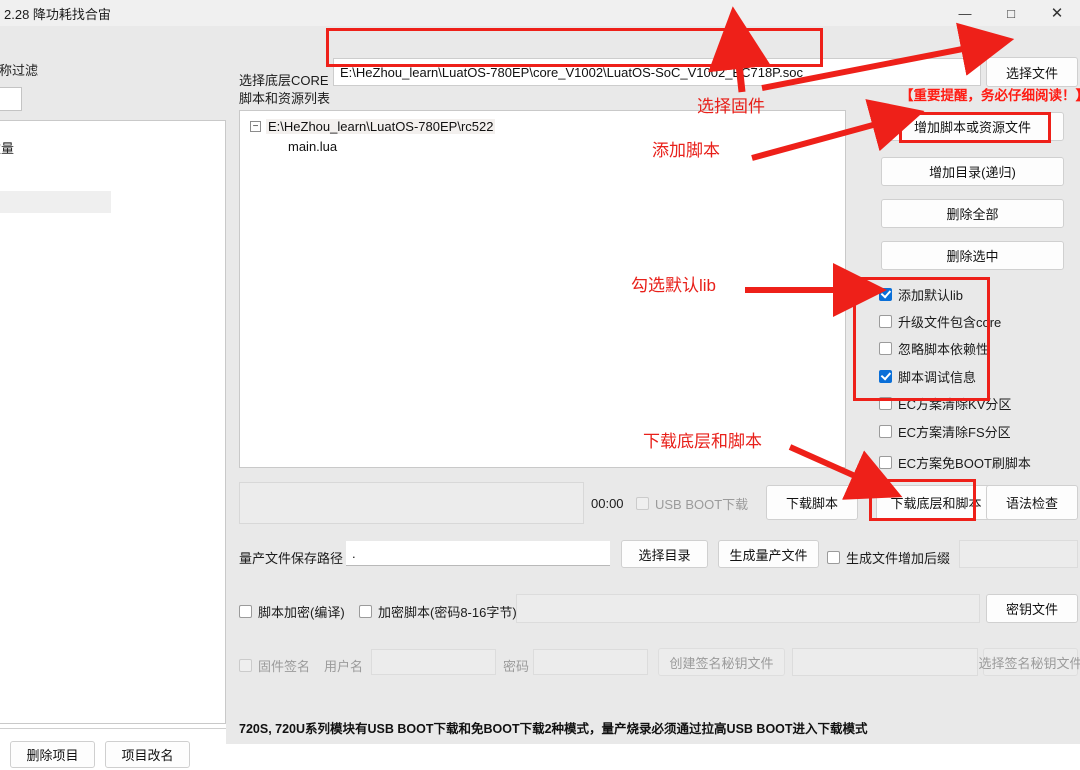 The image size is (1080, 770). Describe the element at coordinates (245, 665) in the screenshot. I see `checkbox-firmware-sign` at that location.